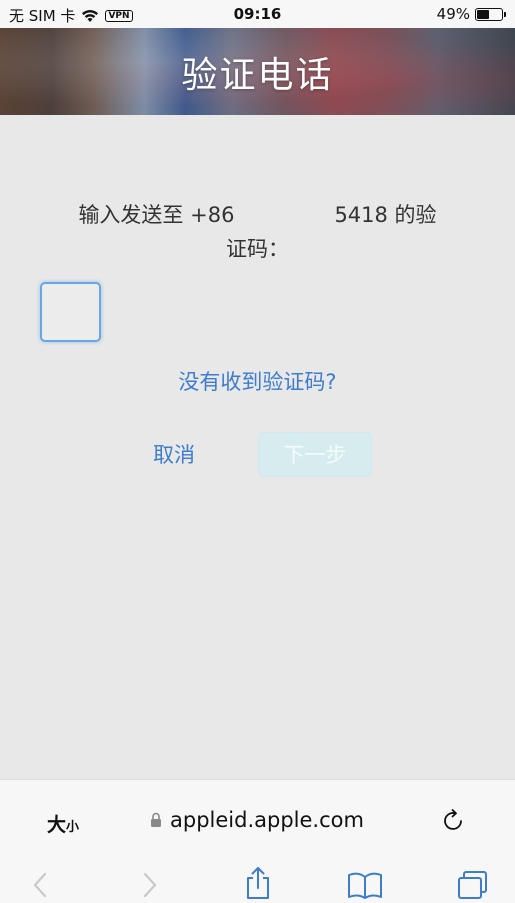 Image resolution: width=515 pixels, height=903 pixels. Describe the element at coordinates (257, 14) in the screenshot. I see `status-bar: 无 SIM 卡 VPN 09:16 49%` at that location.